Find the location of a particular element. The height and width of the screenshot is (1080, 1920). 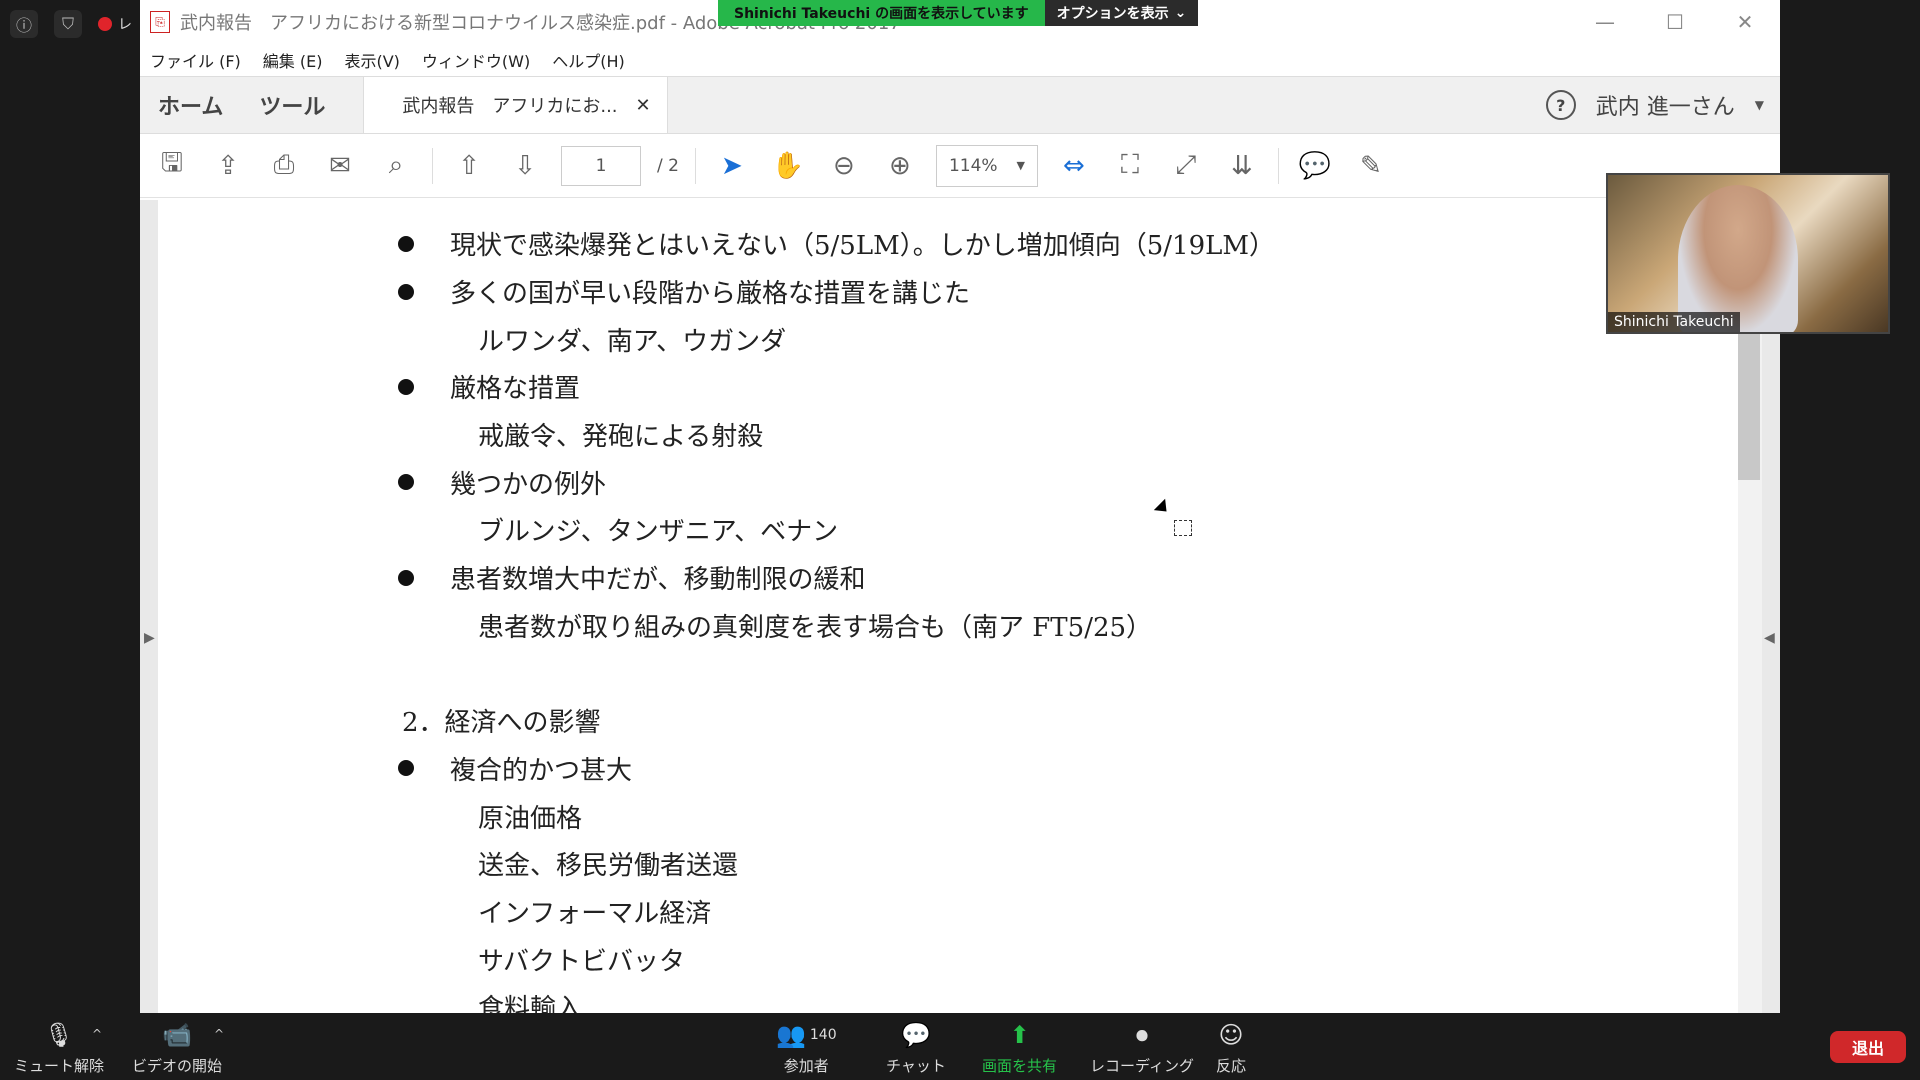

maximize-icon: ☐ is located at coordinates (1675, 22).